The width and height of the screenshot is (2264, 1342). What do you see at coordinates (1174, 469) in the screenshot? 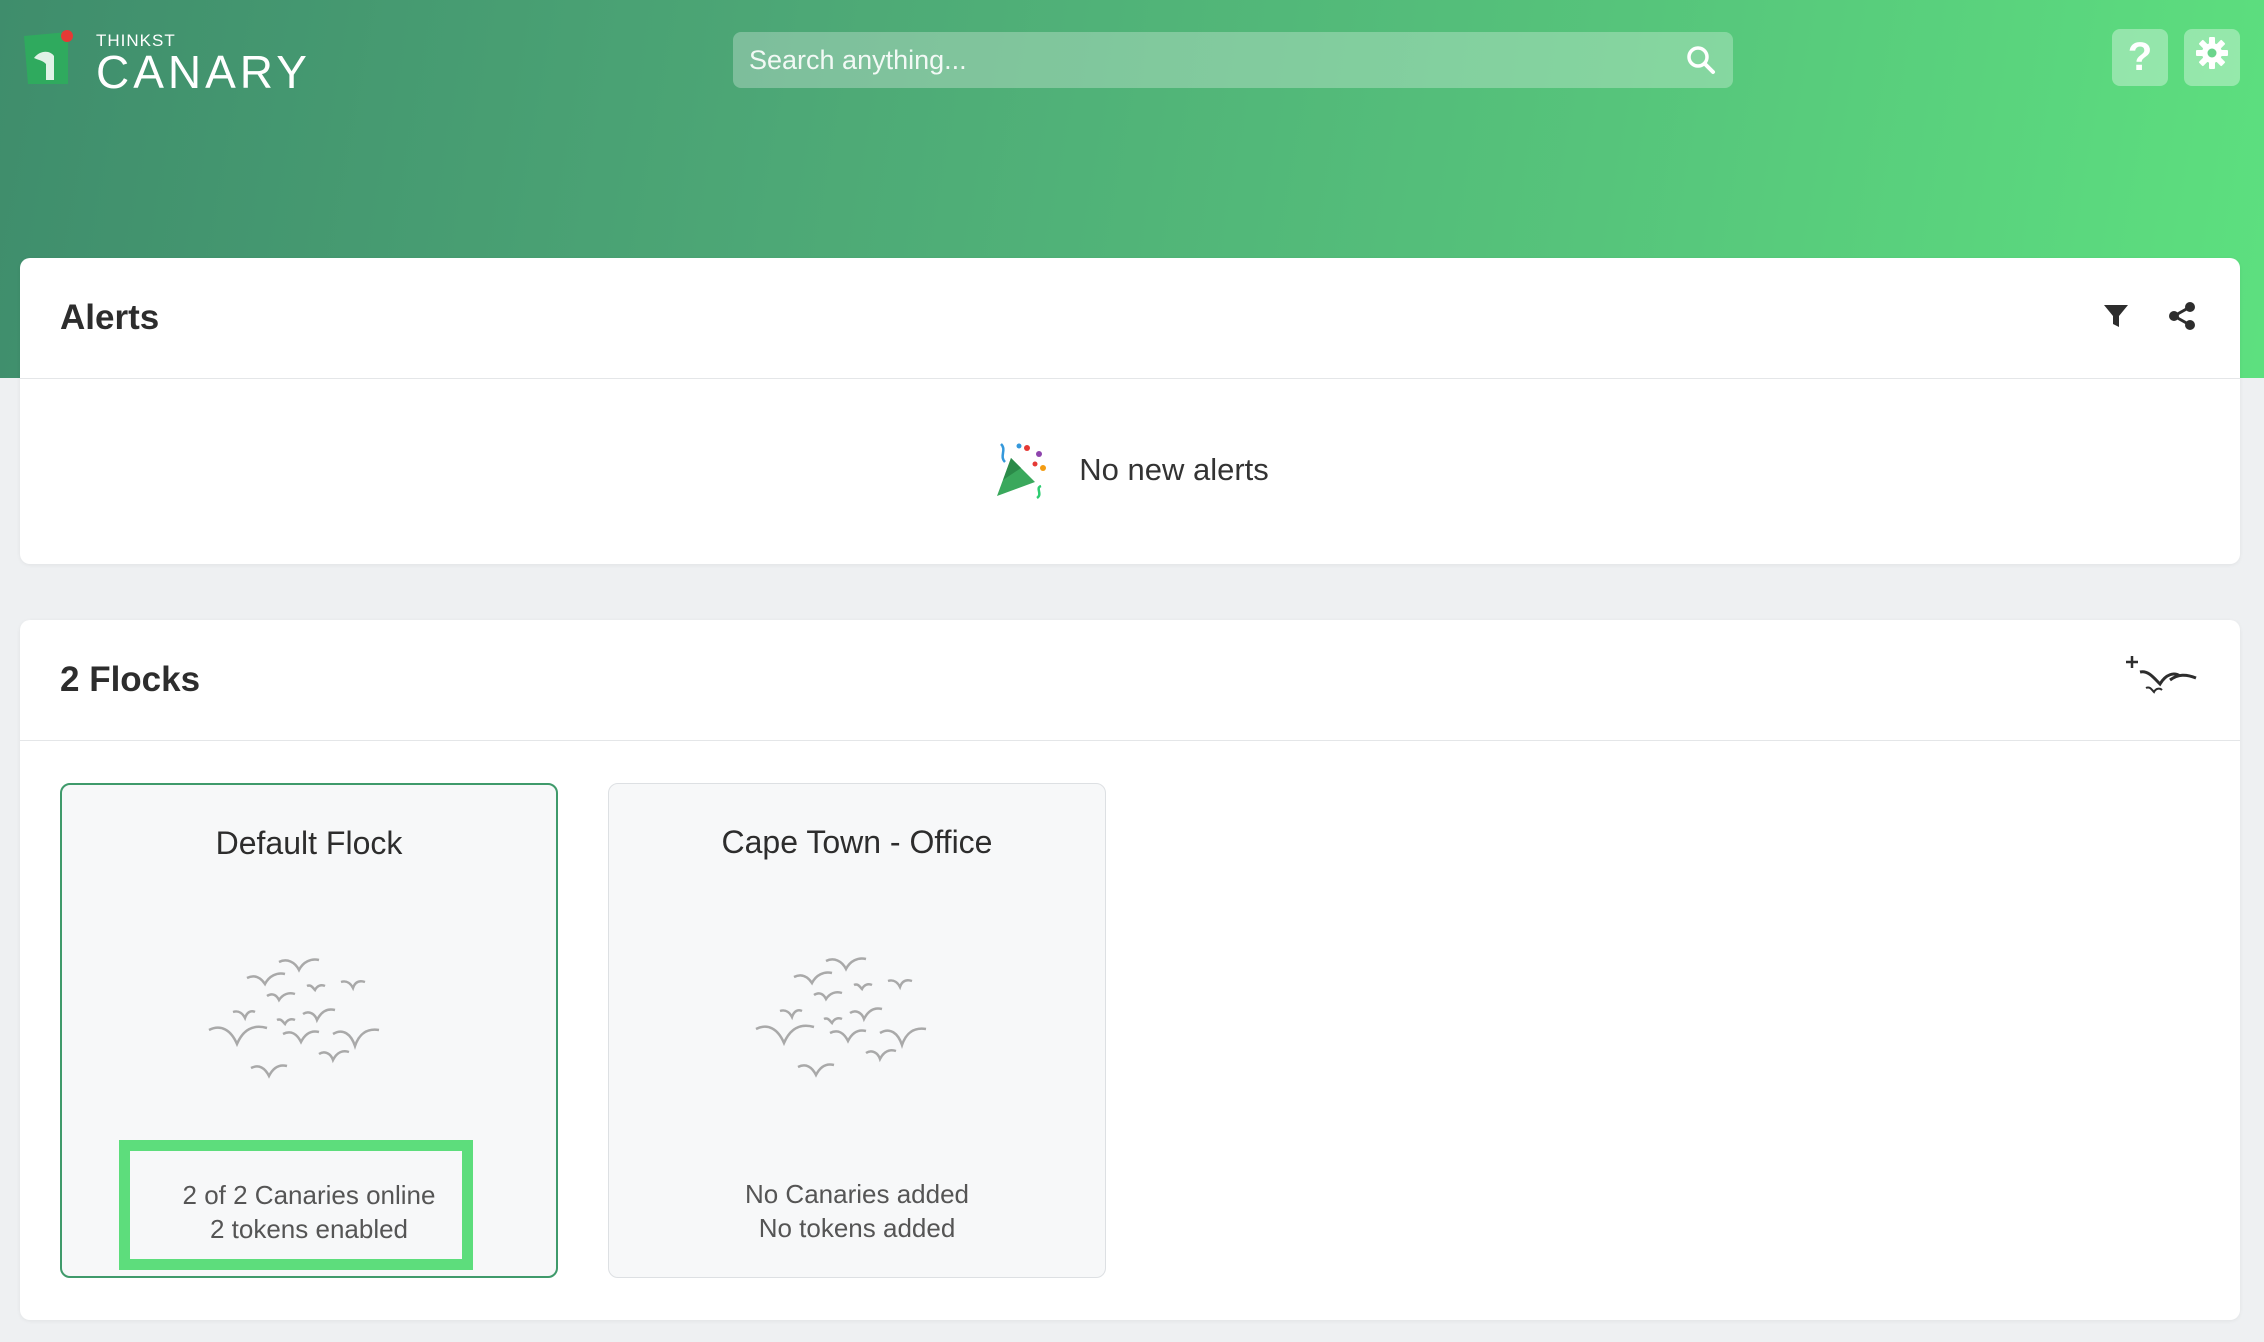
I see `no-alerts-text: No new alerts` at bounding box center [1174, 469].